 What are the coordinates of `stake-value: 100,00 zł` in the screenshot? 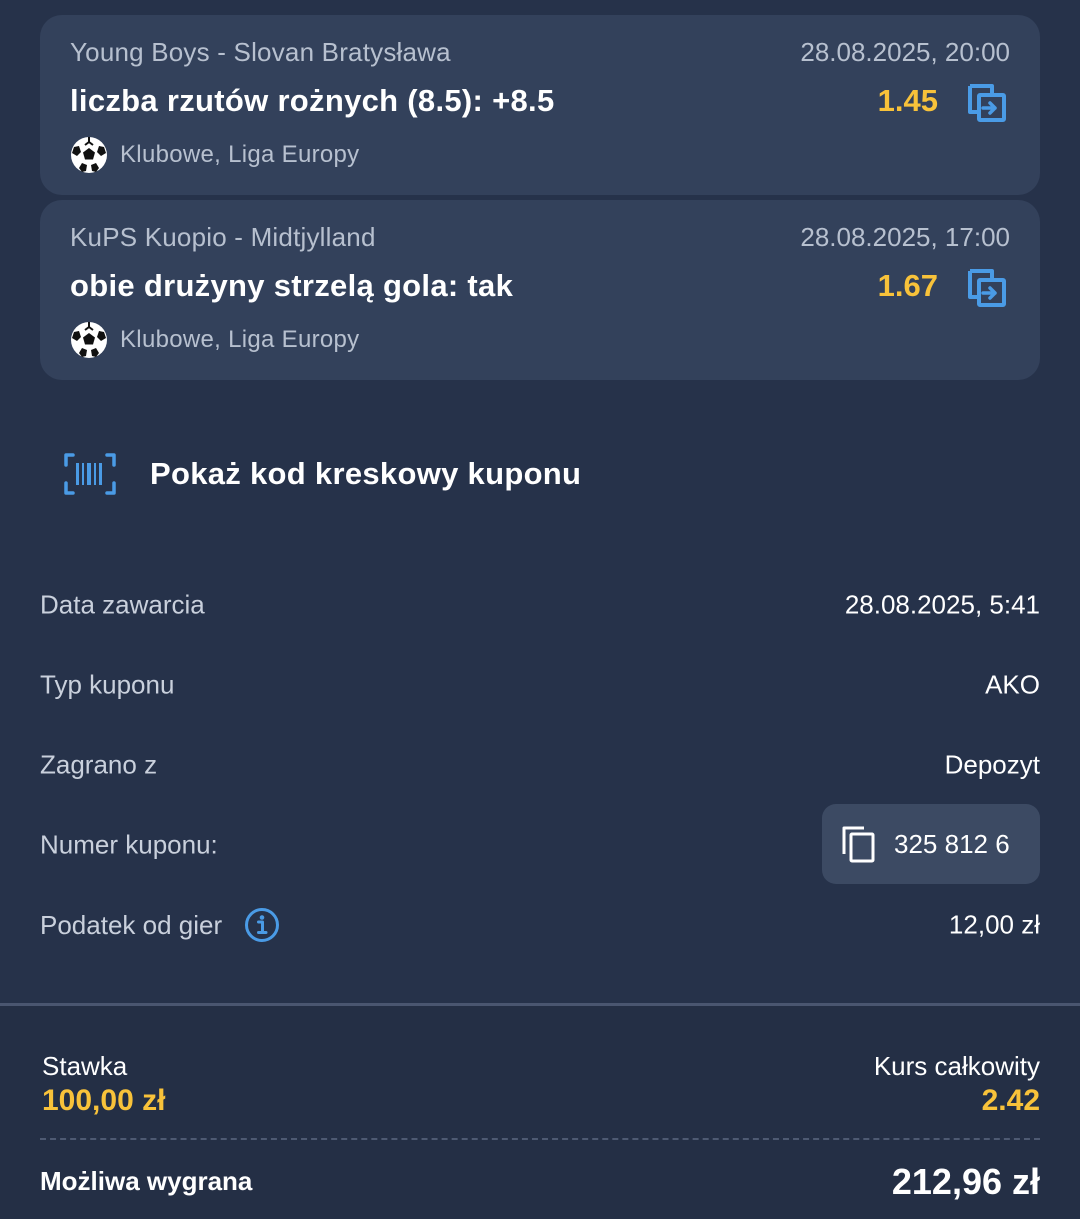 It's located at (104, 1100).